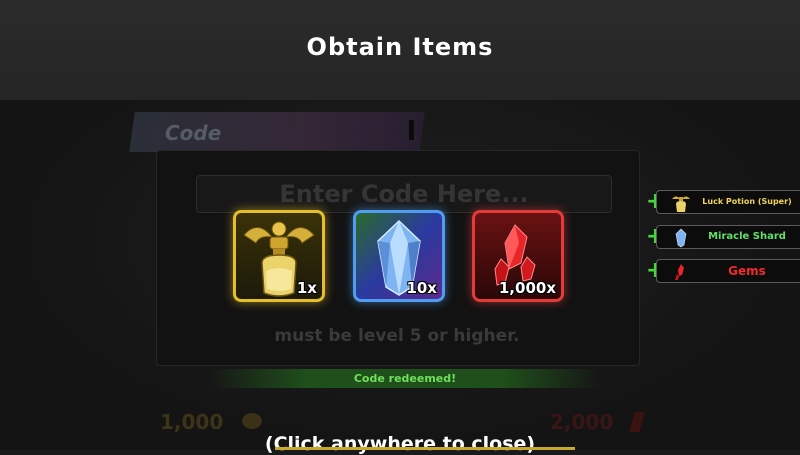 The image size is (800, 455). I want to click on tab-marker, so click(411, 130).